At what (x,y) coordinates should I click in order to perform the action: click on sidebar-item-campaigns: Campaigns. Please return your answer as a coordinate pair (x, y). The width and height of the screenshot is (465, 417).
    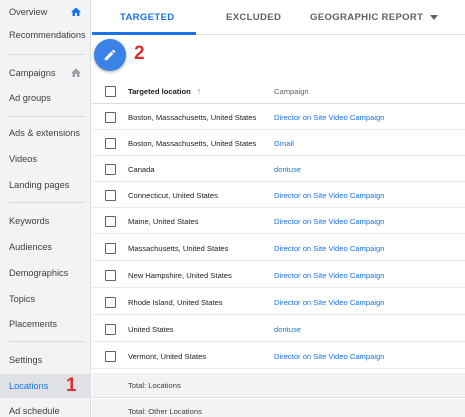
    Looking at the image, I should click on (45, 73).